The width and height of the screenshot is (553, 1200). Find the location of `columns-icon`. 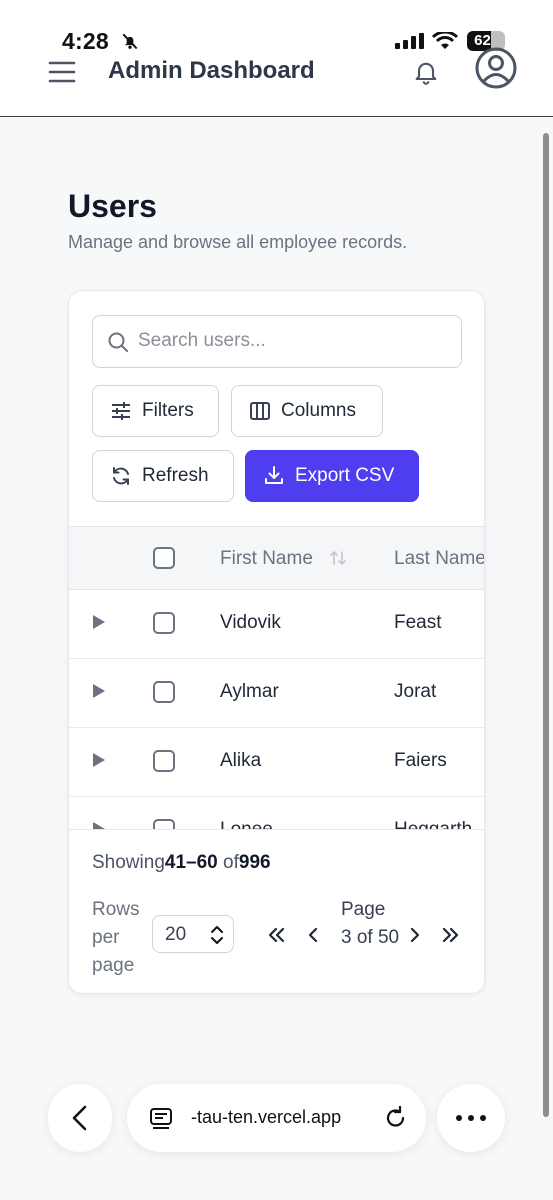

columns-icon is located at coordinates (260, 411).